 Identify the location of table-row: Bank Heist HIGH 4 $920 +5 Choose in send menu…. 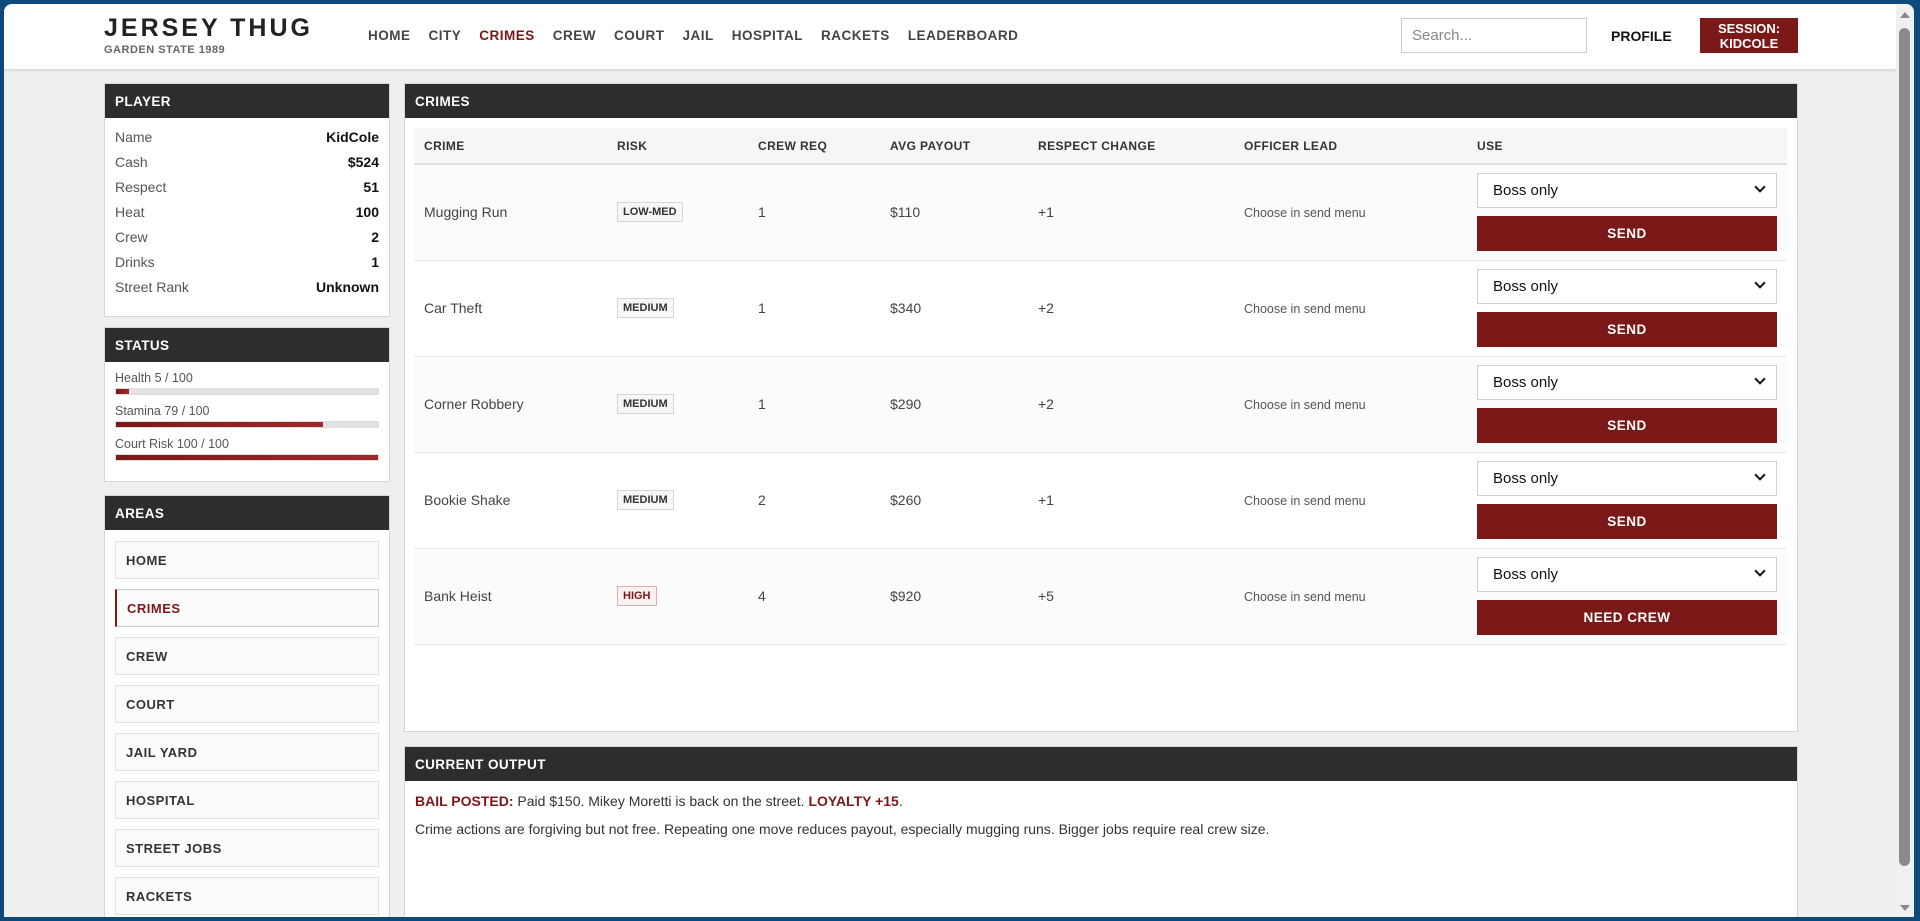
(1100, 596).